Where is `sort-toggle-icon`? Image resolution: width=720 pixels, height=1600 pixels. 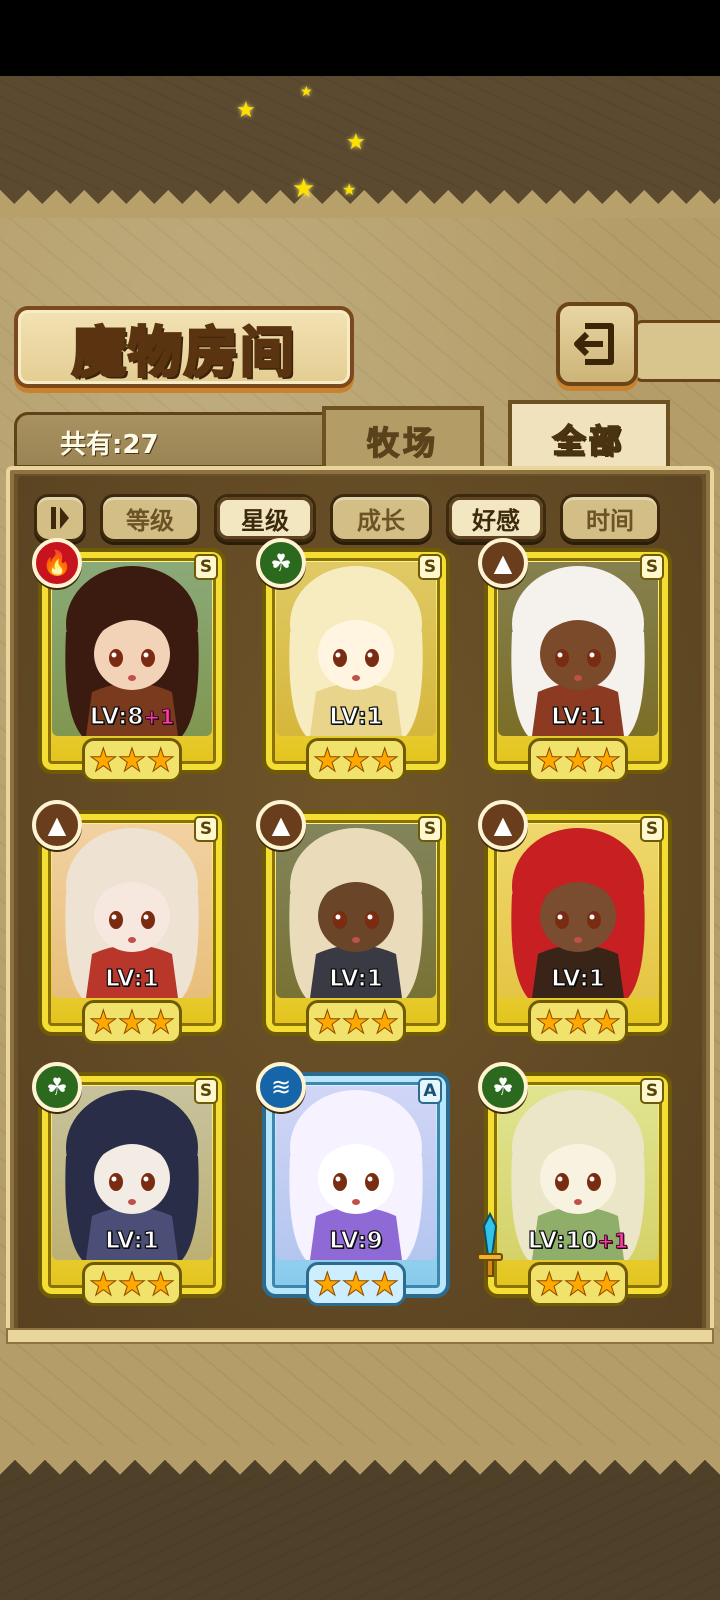 sort-toggle-icon is located at coordinates (60, 518).